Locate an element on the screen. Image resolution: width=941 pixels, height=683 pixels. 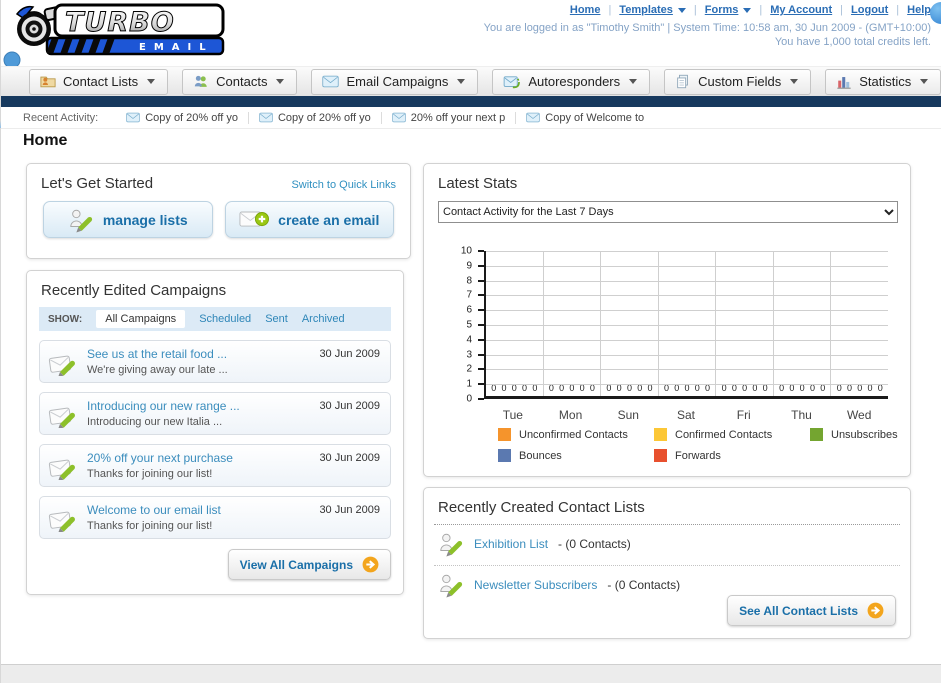
y-tick-label: 0 is located at coordinates (469, 399).